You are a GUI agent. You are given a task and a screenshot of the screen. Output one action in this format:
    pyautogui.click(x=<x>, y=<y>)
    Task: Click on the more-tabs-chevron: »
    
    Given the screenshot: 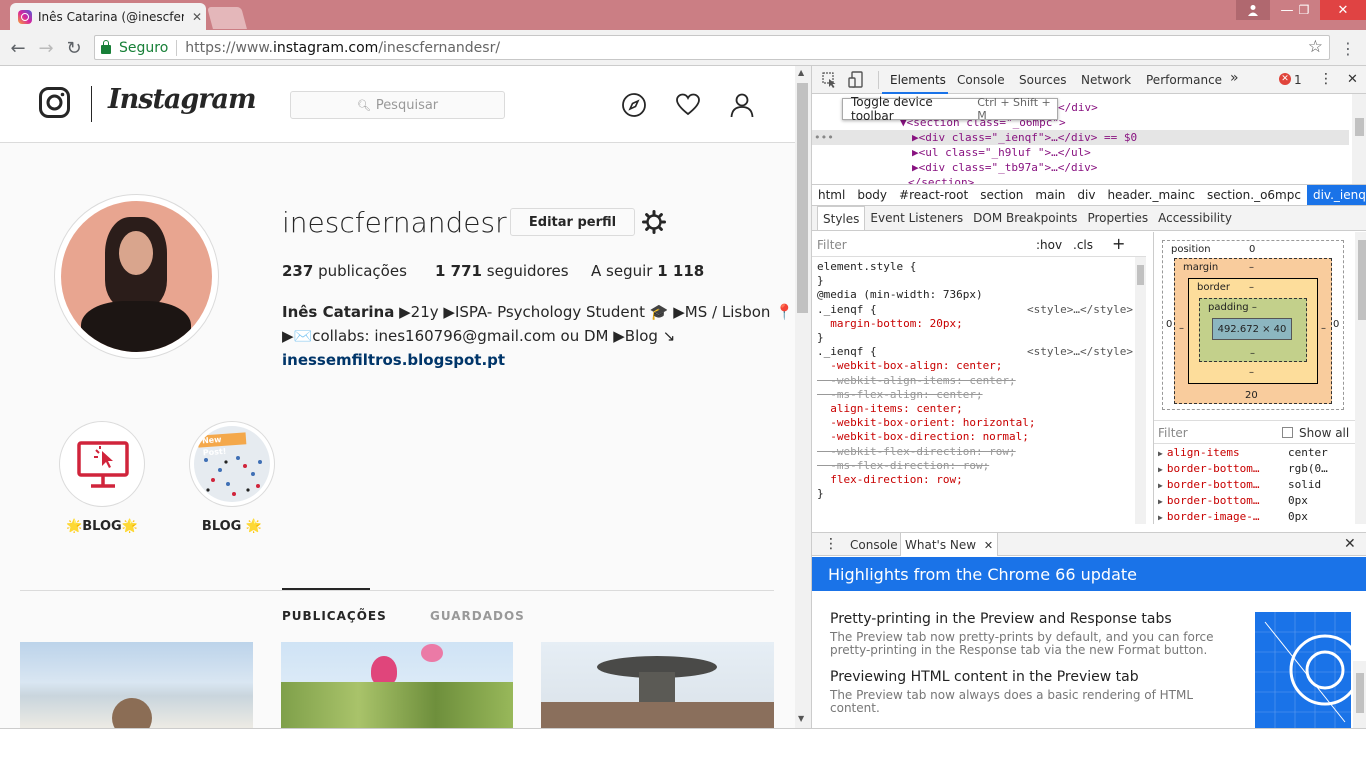 What is the action you would take?
    pyautogui.click(x=1234, y=78)
    